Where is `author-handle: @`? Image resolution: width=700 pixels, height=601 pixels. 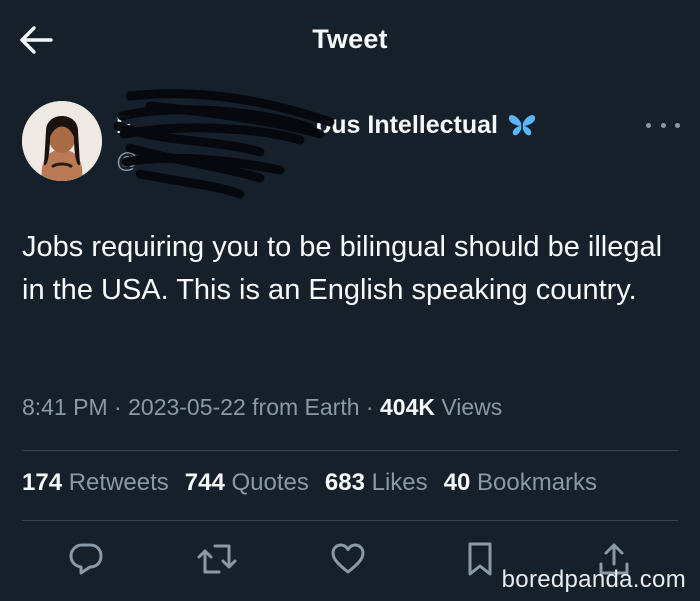 author-handle: @ is located at coordinates (196, 161).